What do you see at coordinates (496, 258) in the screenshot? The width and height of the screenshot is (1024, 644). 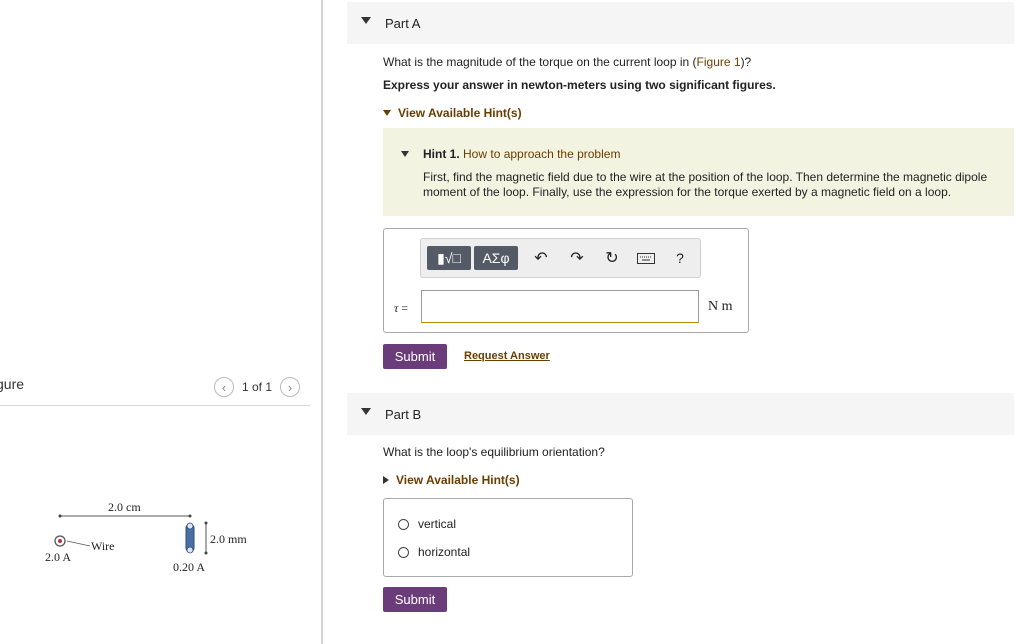 I see `greek-symbols-button: AΣφ` at bounding box center [496, 258].